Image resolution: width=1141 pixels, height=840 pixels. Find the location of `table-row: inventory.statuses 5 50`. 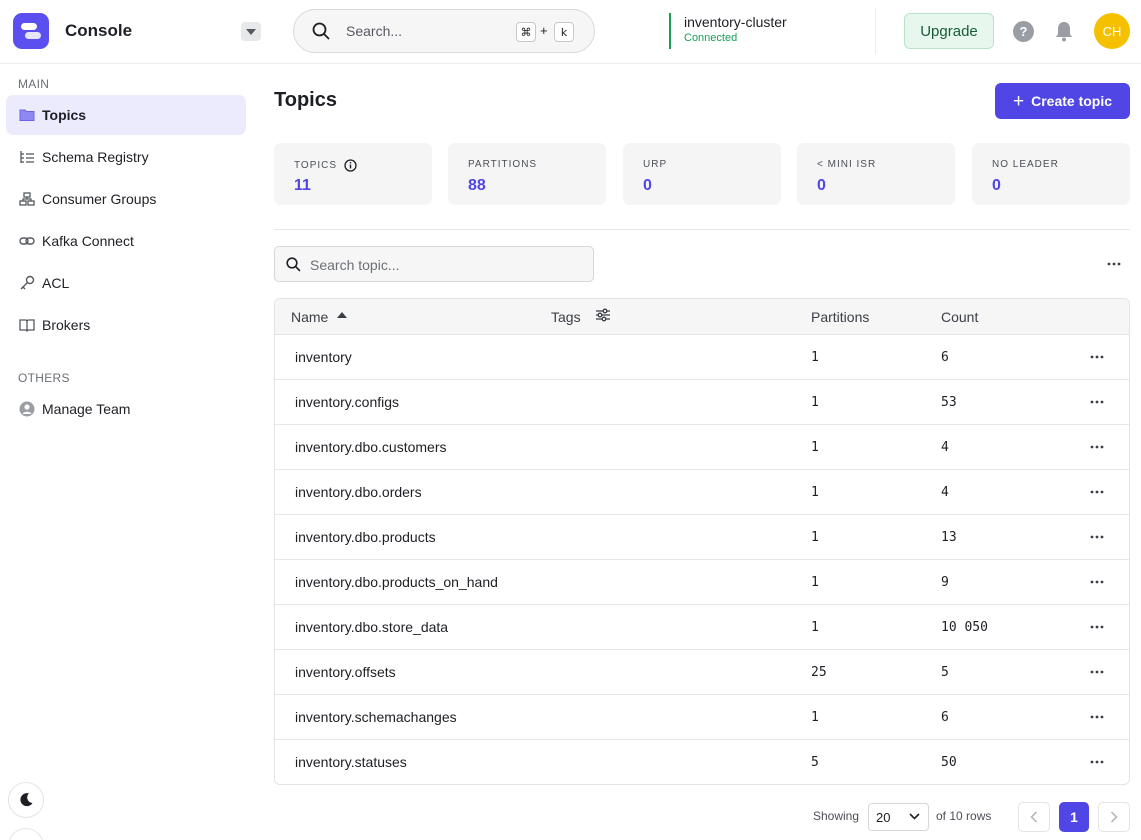

table-row: inventory.statuses 5 50 is located at coordinates (702, 762).